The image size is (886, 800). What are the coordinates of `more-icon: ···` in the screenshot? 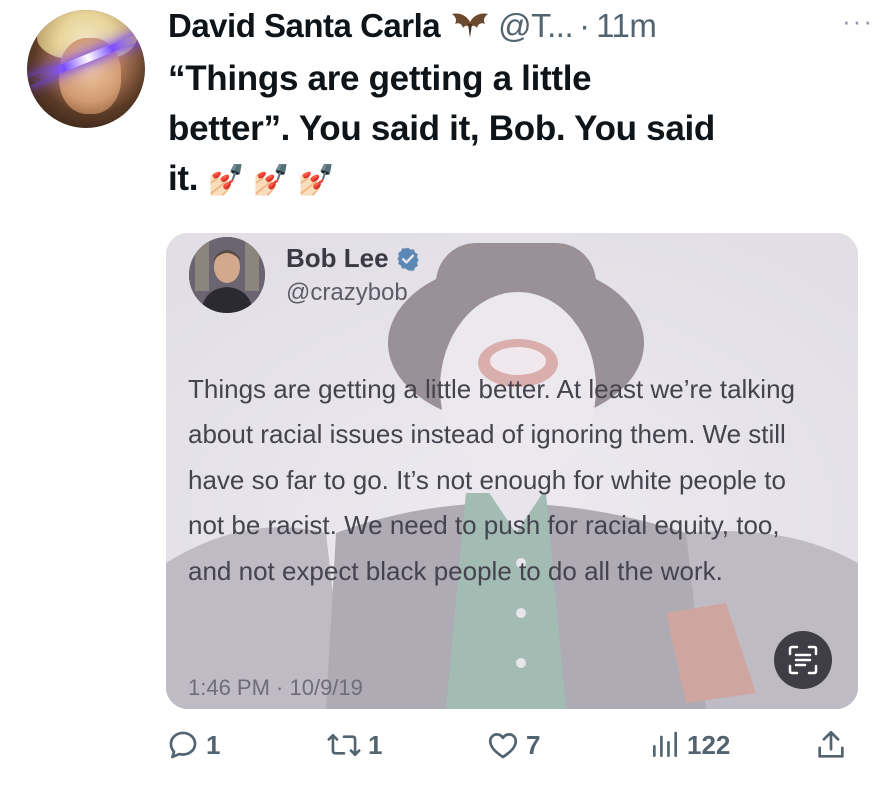 It's located at (858, 21).